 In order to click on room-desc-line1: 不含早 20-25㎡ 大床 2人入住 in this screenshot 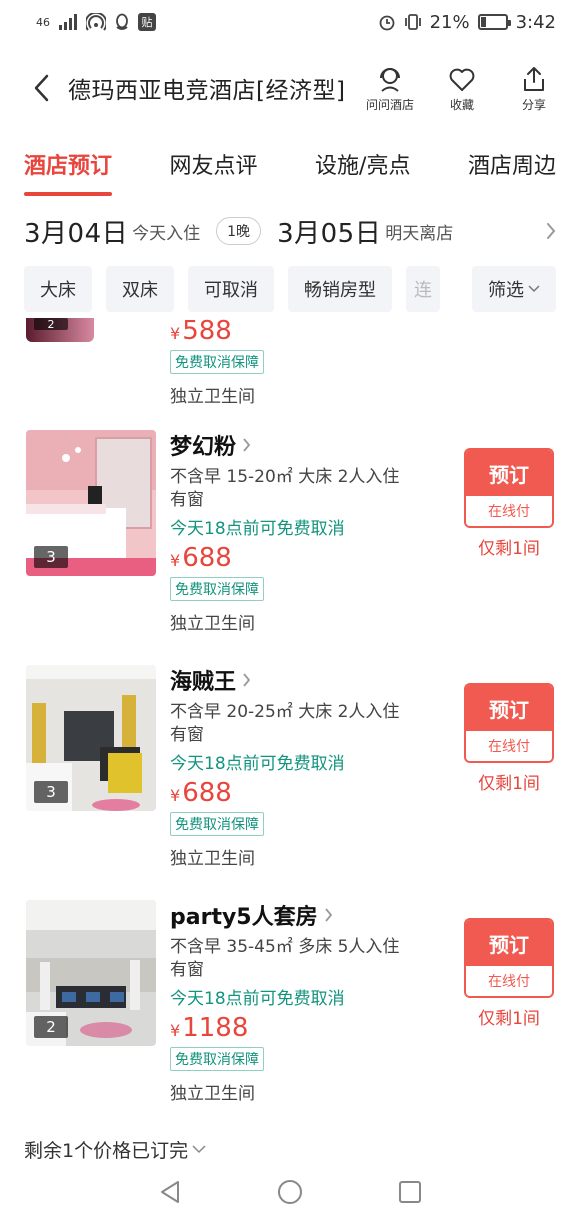, I will do `click(285, 712)`.